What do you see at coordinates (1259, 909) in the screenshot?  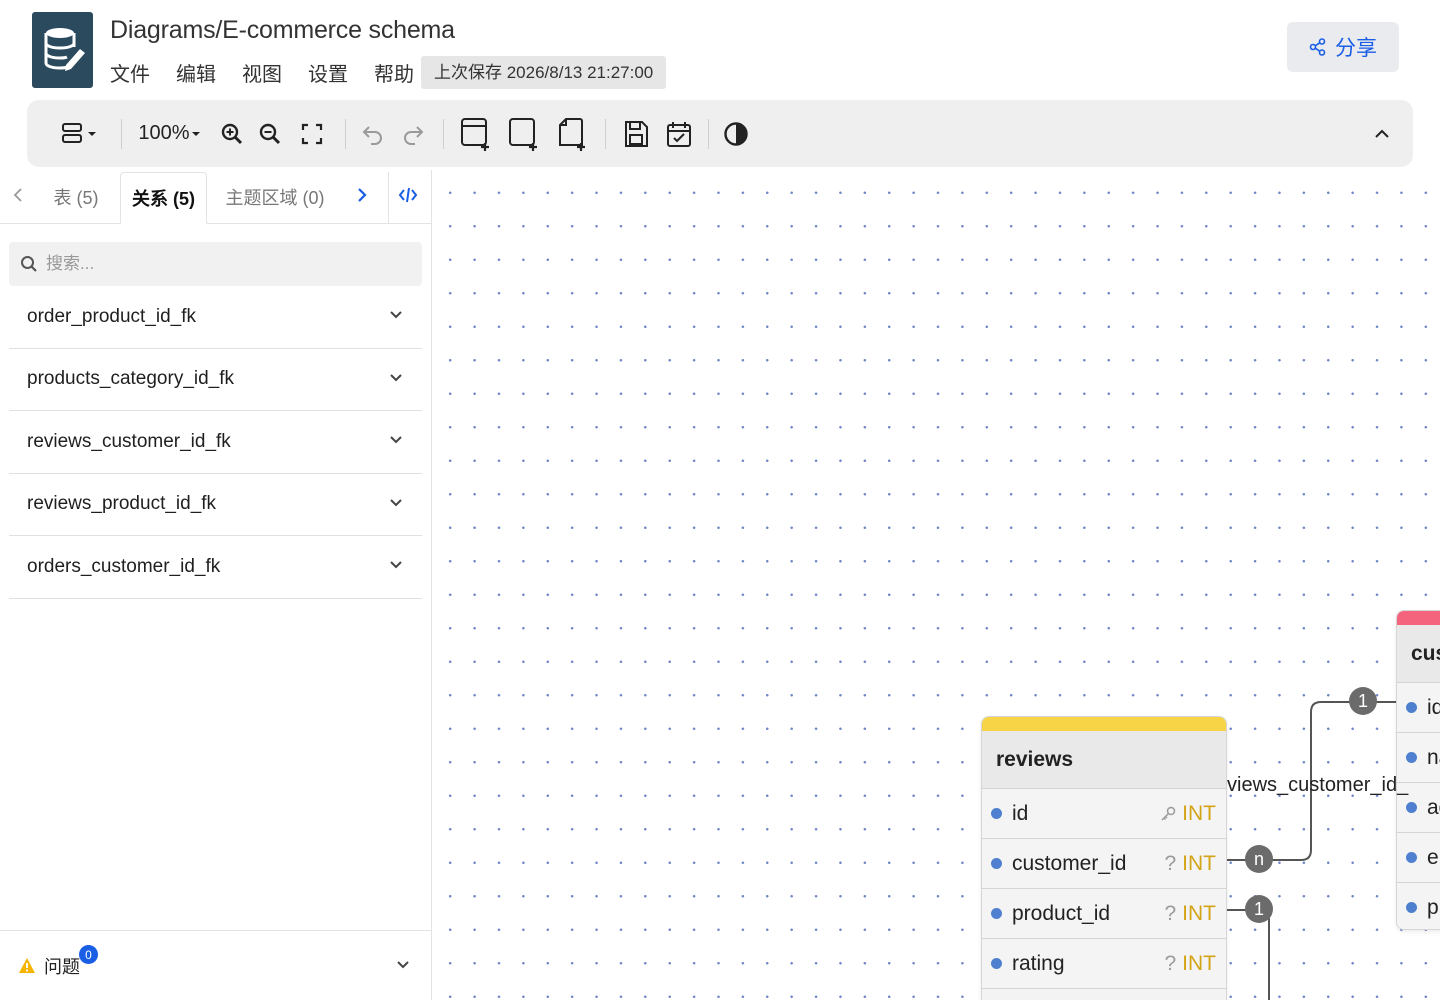 I see `cardinality-badge-one: 1` at bounding box center [1259, 909].